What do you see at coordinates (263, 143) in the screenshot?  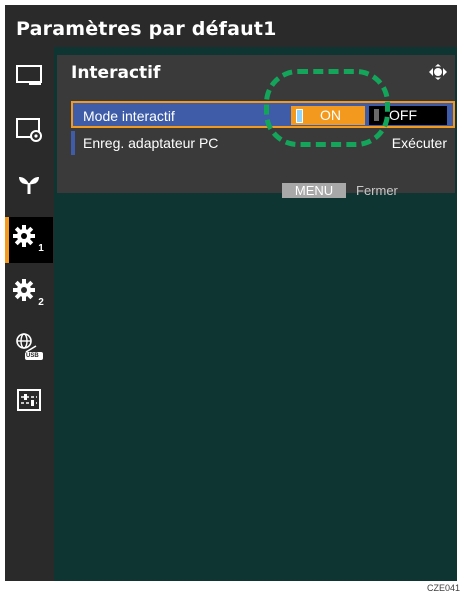 I see `pc-adapter-register-row: Enreg. adaptateur PC Exécuter` at bounding box center [263, 143].